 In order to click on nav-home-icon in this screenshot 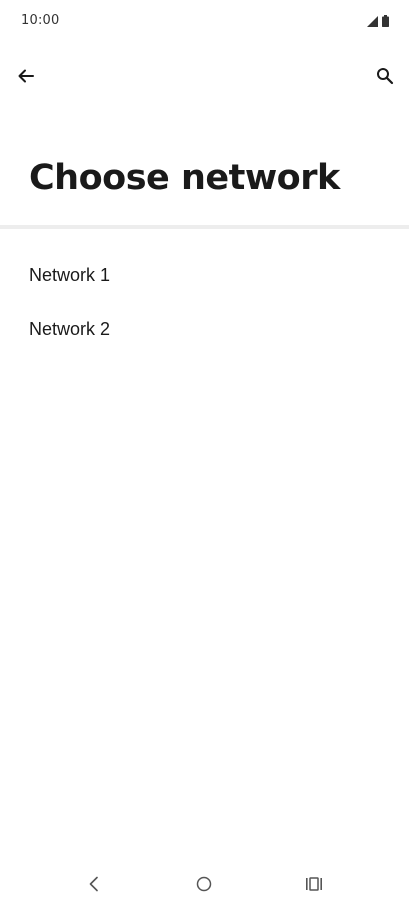, I will do `click(204, 886)`.